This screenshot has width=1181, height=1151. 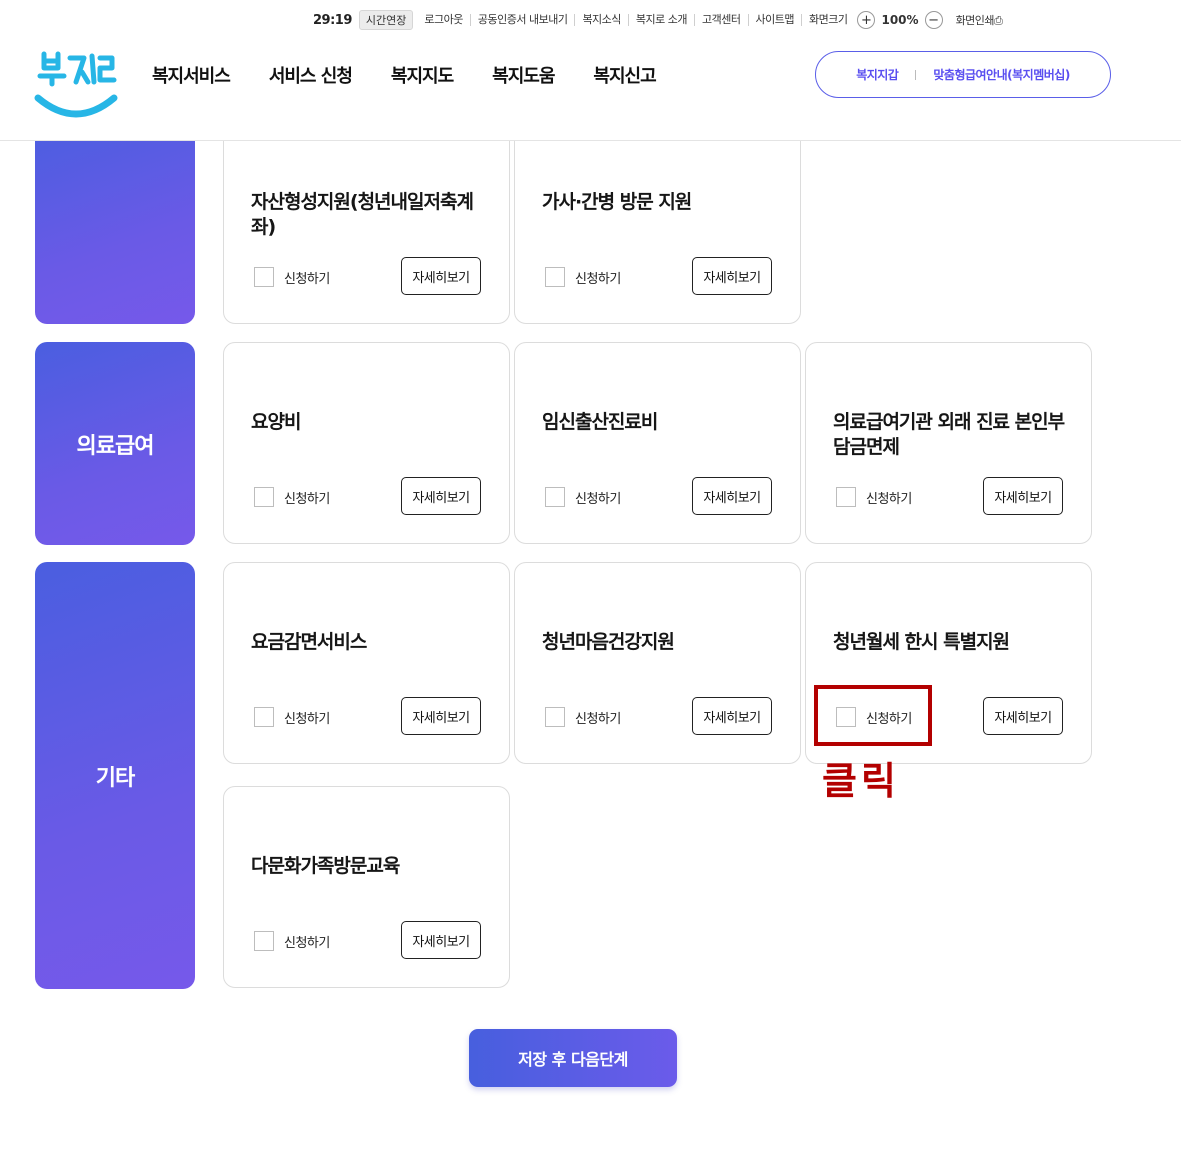 What do you see at coordinates (861, 781) in the screenshot?
I see `click-annotation-label: 클릭` at bounding box center [861, 781].